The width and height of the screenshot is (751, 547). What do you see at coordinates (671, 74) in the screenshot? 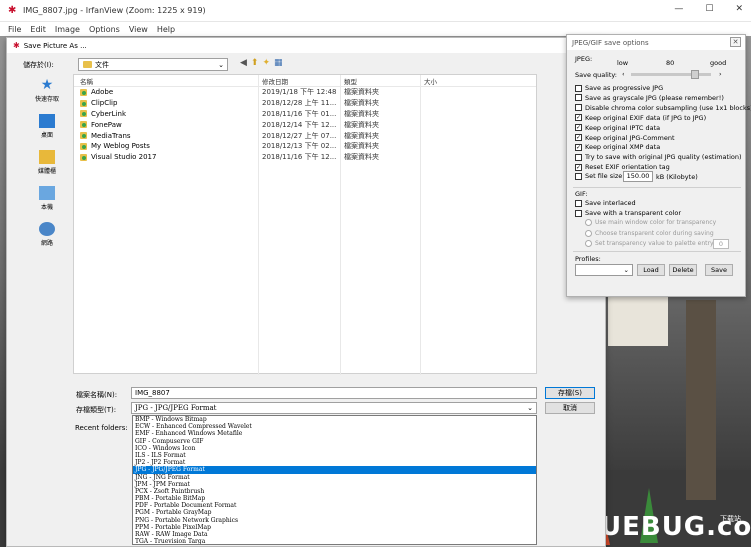
I see `quality-slider-track` at bounding box center [671, 74].